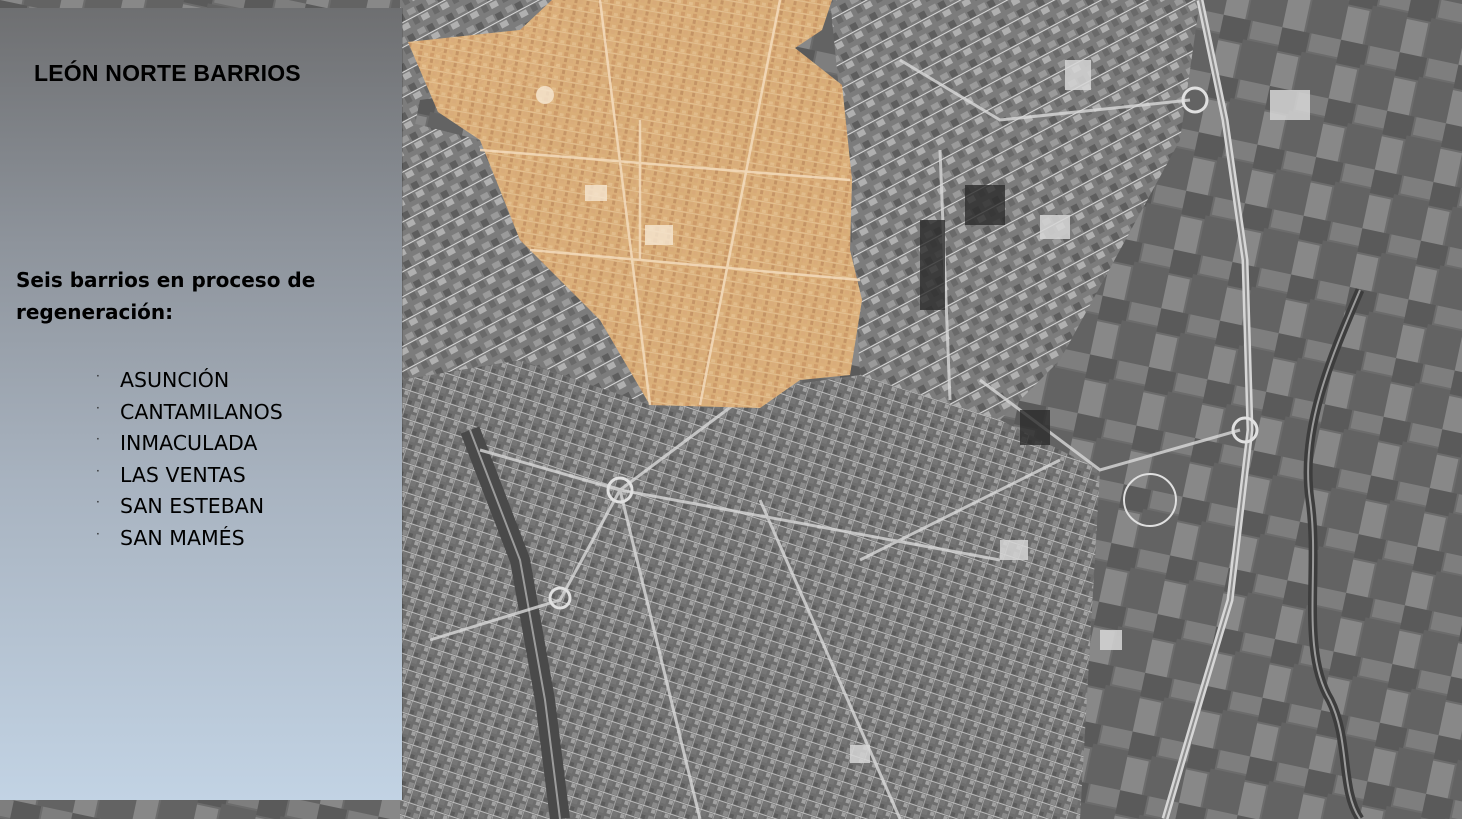 The image size is (1462, 819). I want to click on subtitle: Seis barrios en proceso de regeneración:, so click(166, 296).